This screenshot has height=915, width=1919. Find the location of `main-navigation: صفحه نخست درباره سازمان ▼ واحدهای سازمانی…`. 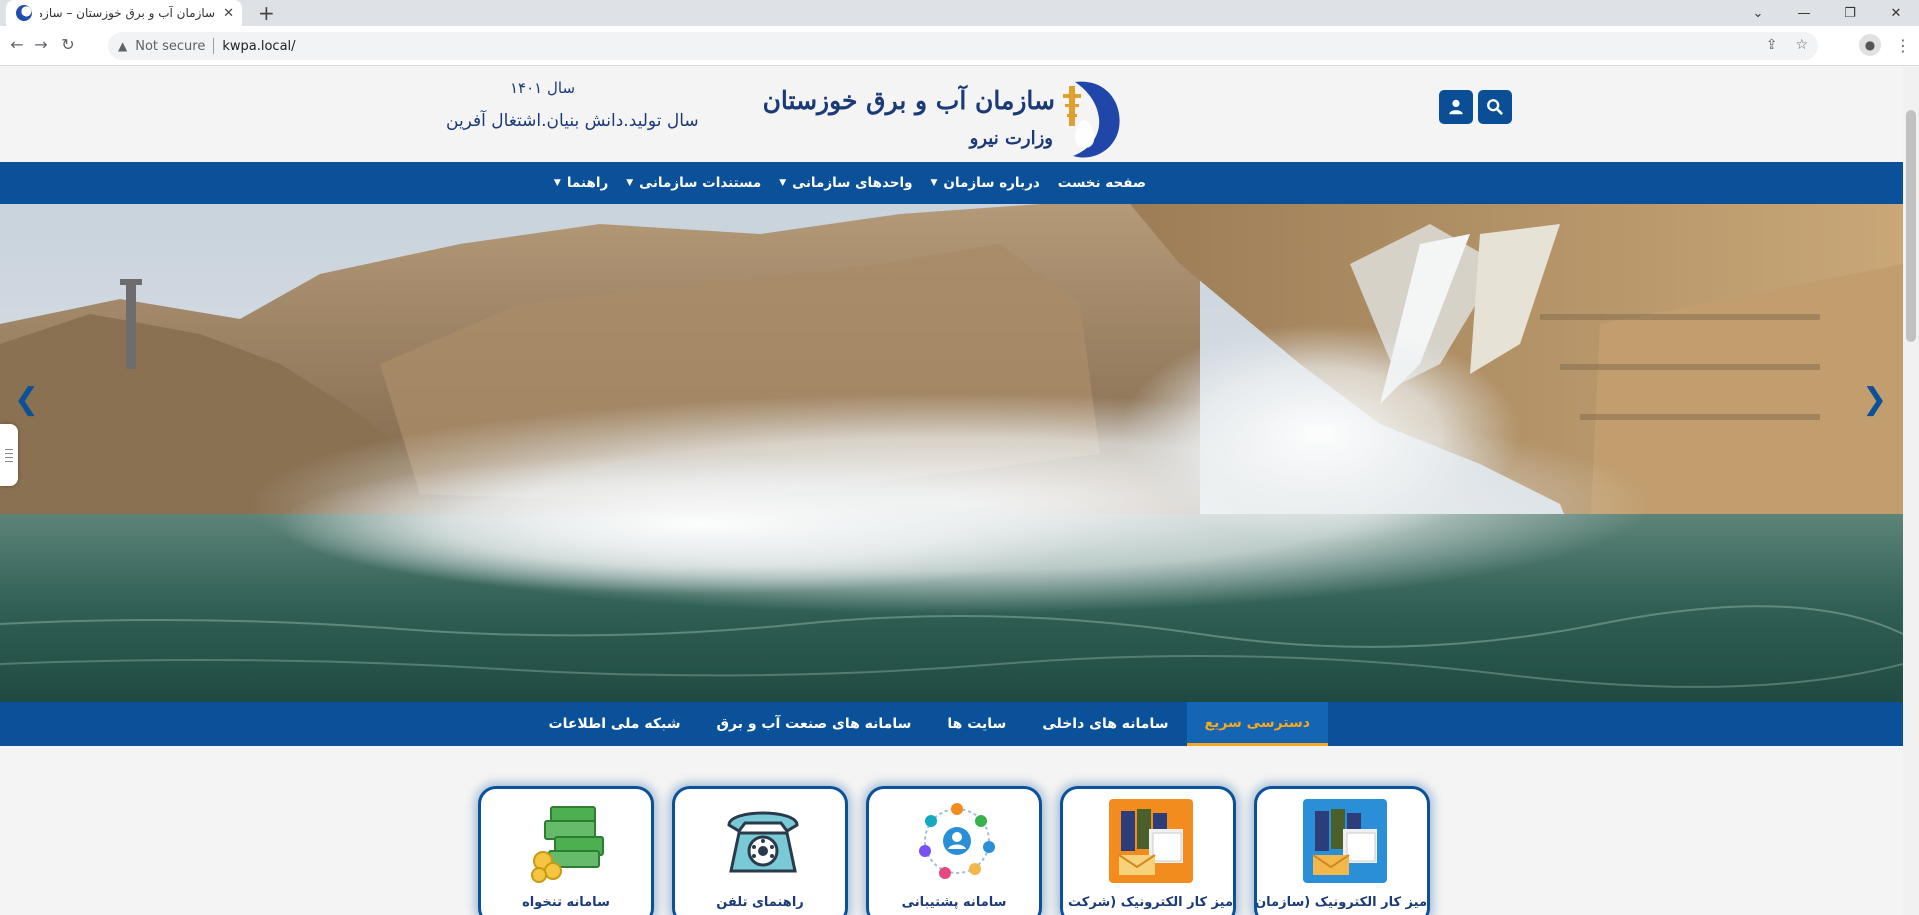

main-navigation: صفحه نخست درباره سازمان ▼ واحدهای سازمانی… is located at coordinates (951, 183).